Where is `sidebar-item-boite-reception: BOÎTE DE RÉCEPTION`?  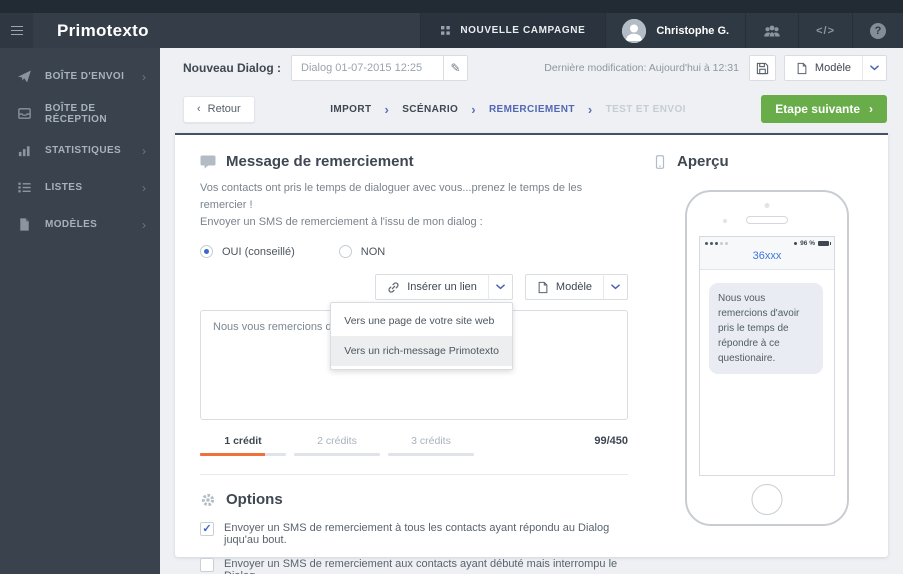
sidebar-item-boite-reception: BOÎTE DE RÉCEPTION is located at coordinates (80, 113).